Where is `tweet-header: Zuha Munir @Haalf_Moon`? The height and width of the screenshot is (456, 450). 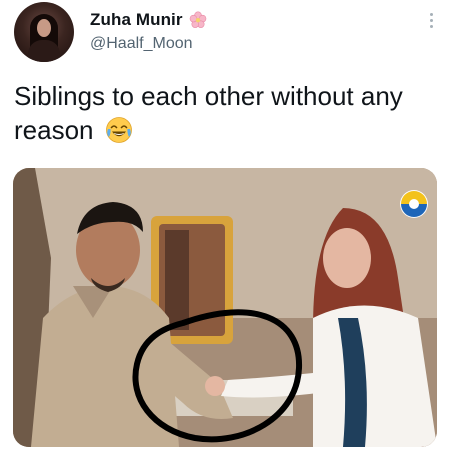
tweet-header: Zuha Munir @Haalf_Moon is located at coordinates (229, 32).